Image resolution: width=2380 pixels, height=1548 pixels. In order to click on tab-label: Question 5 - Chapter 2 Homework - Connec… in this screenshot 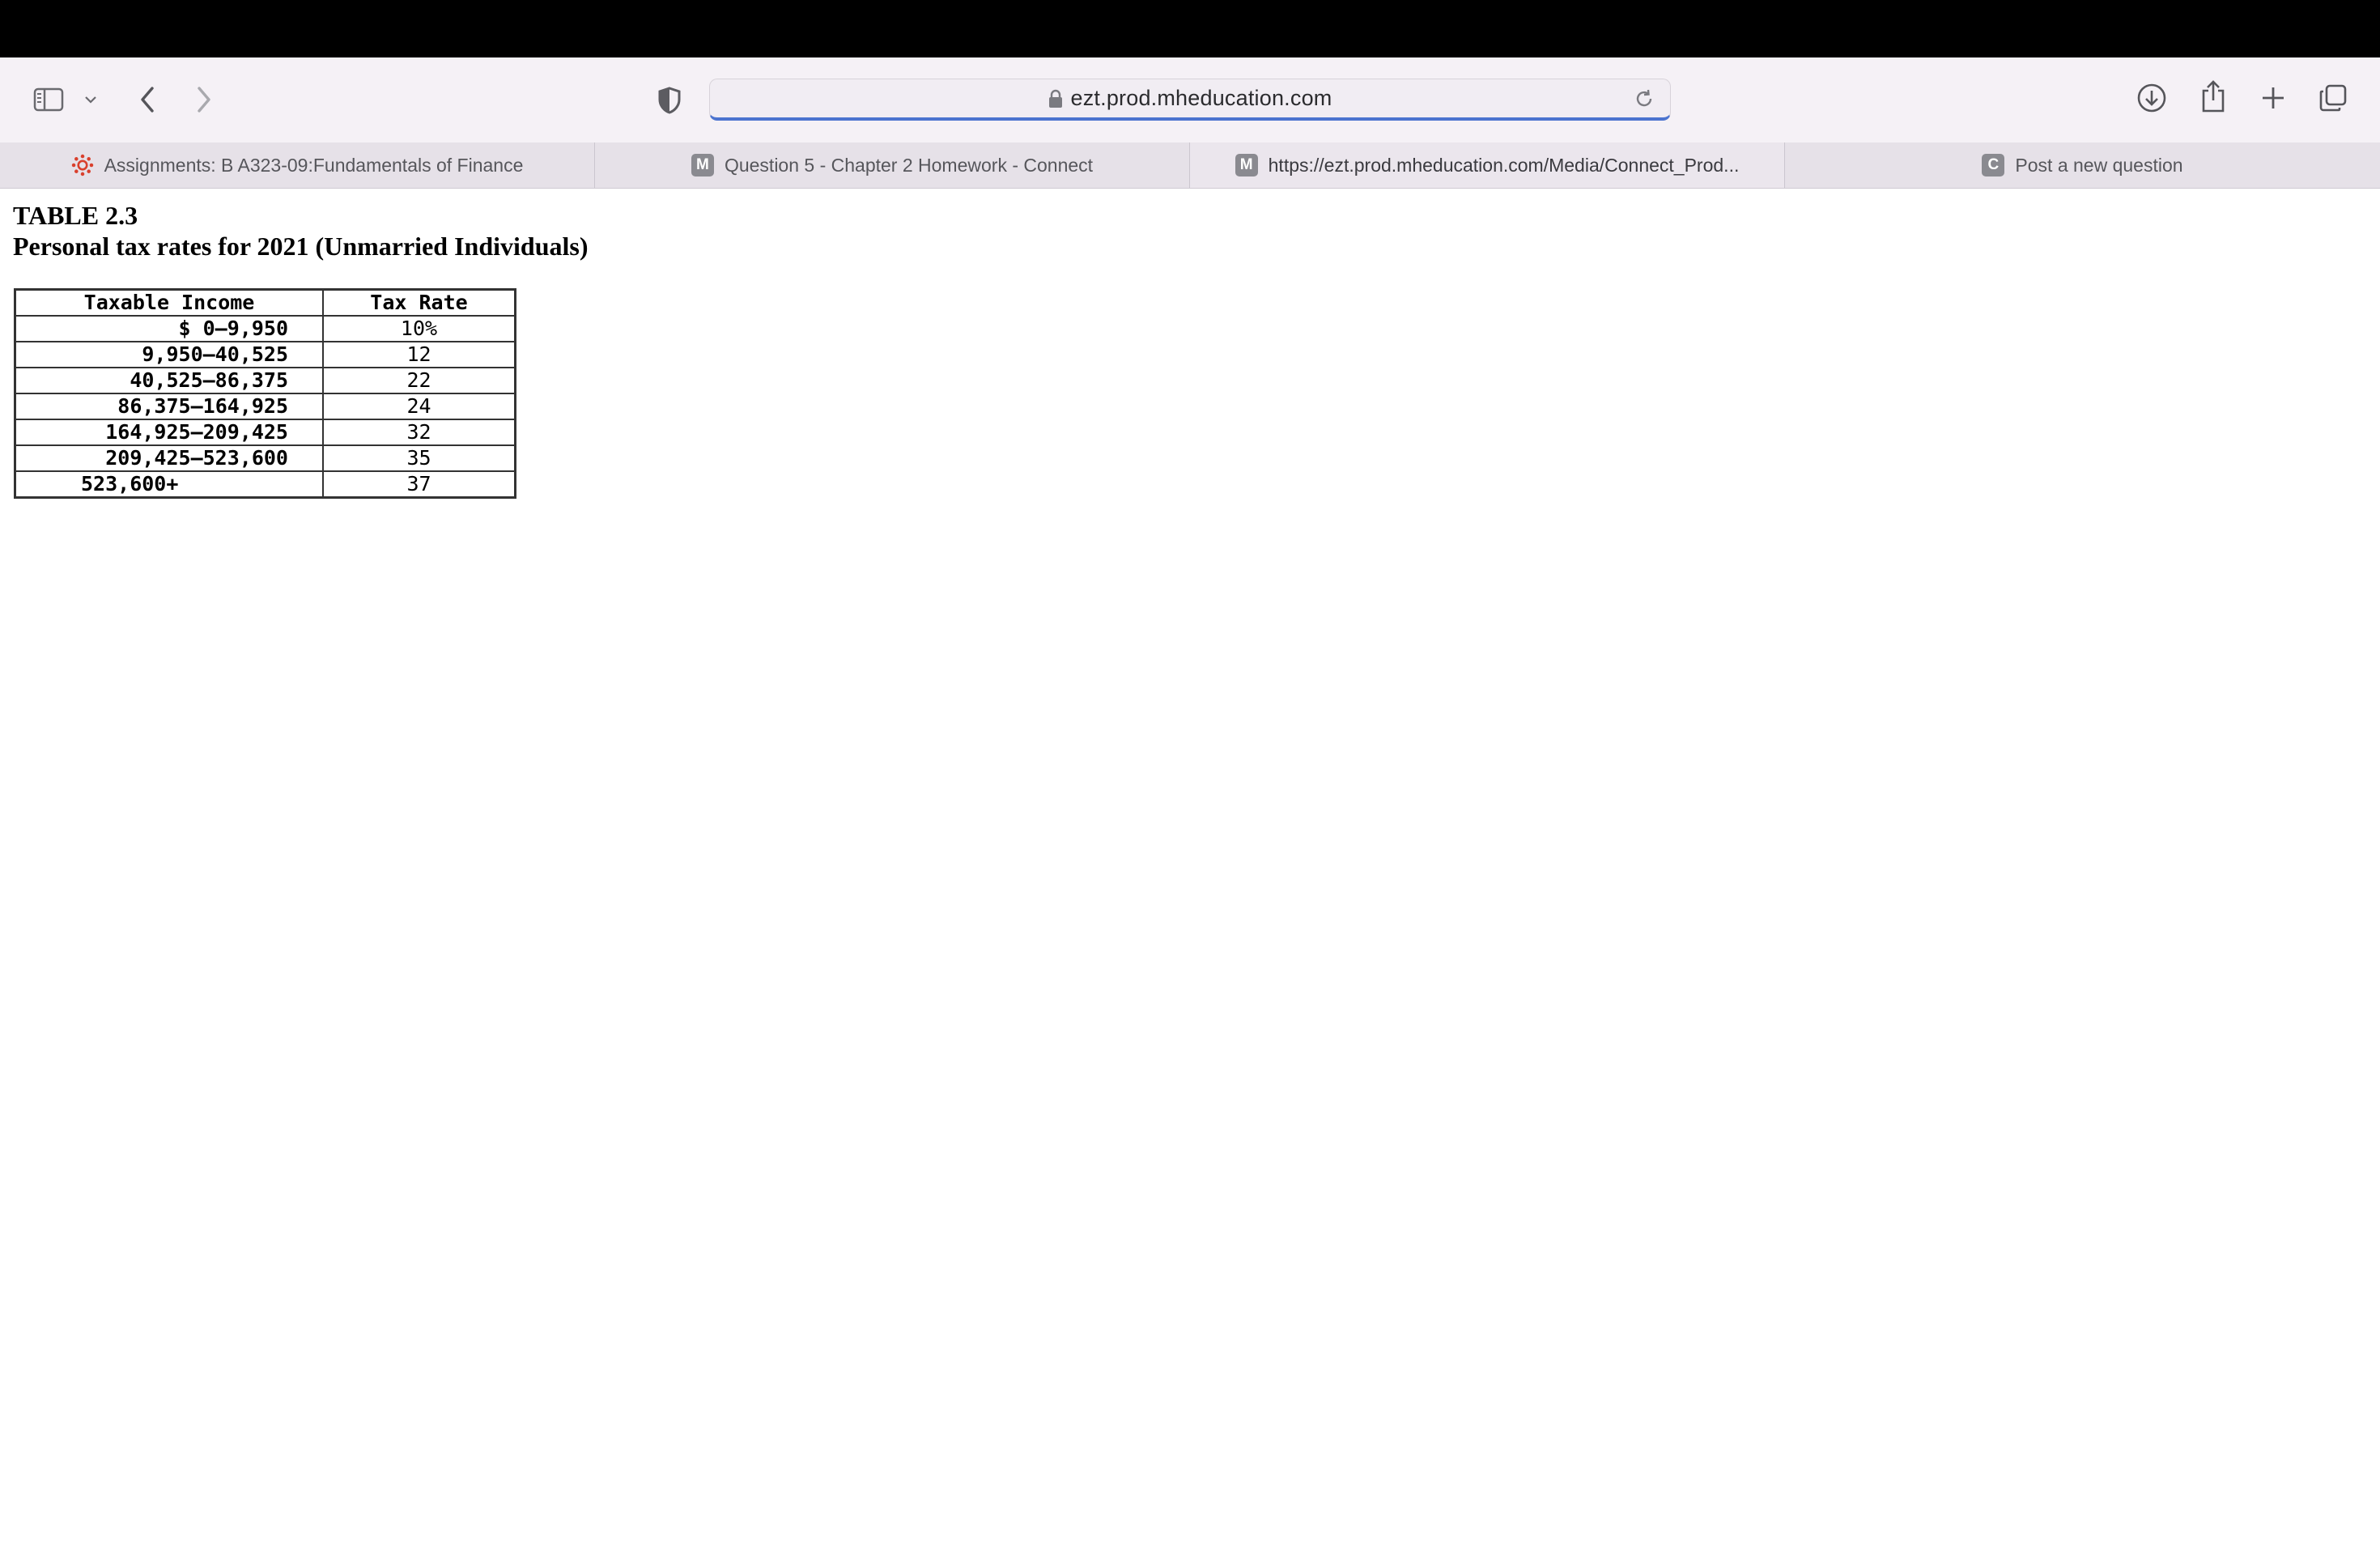, I will do `click(909, 165)`.